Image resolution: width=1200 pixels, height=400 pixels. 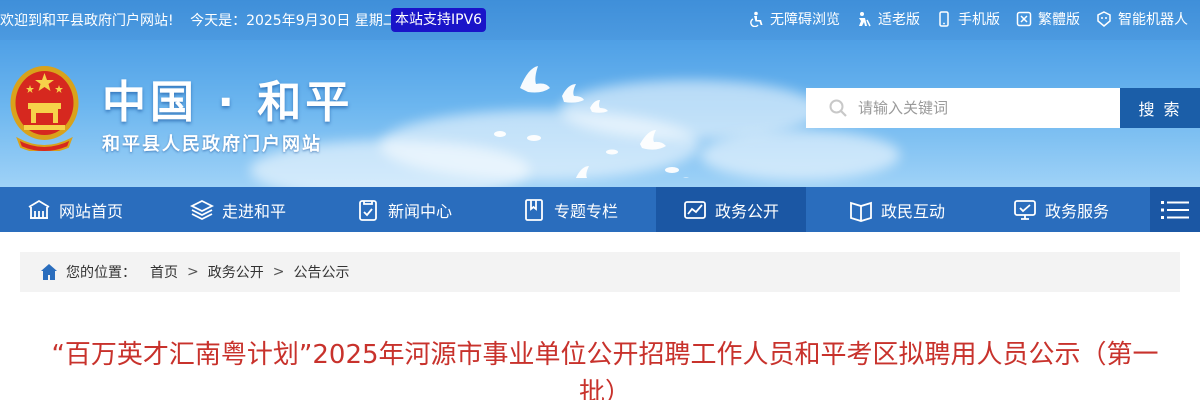 I want to click on elderly-link: 适老版, so click(x=888, y=19).